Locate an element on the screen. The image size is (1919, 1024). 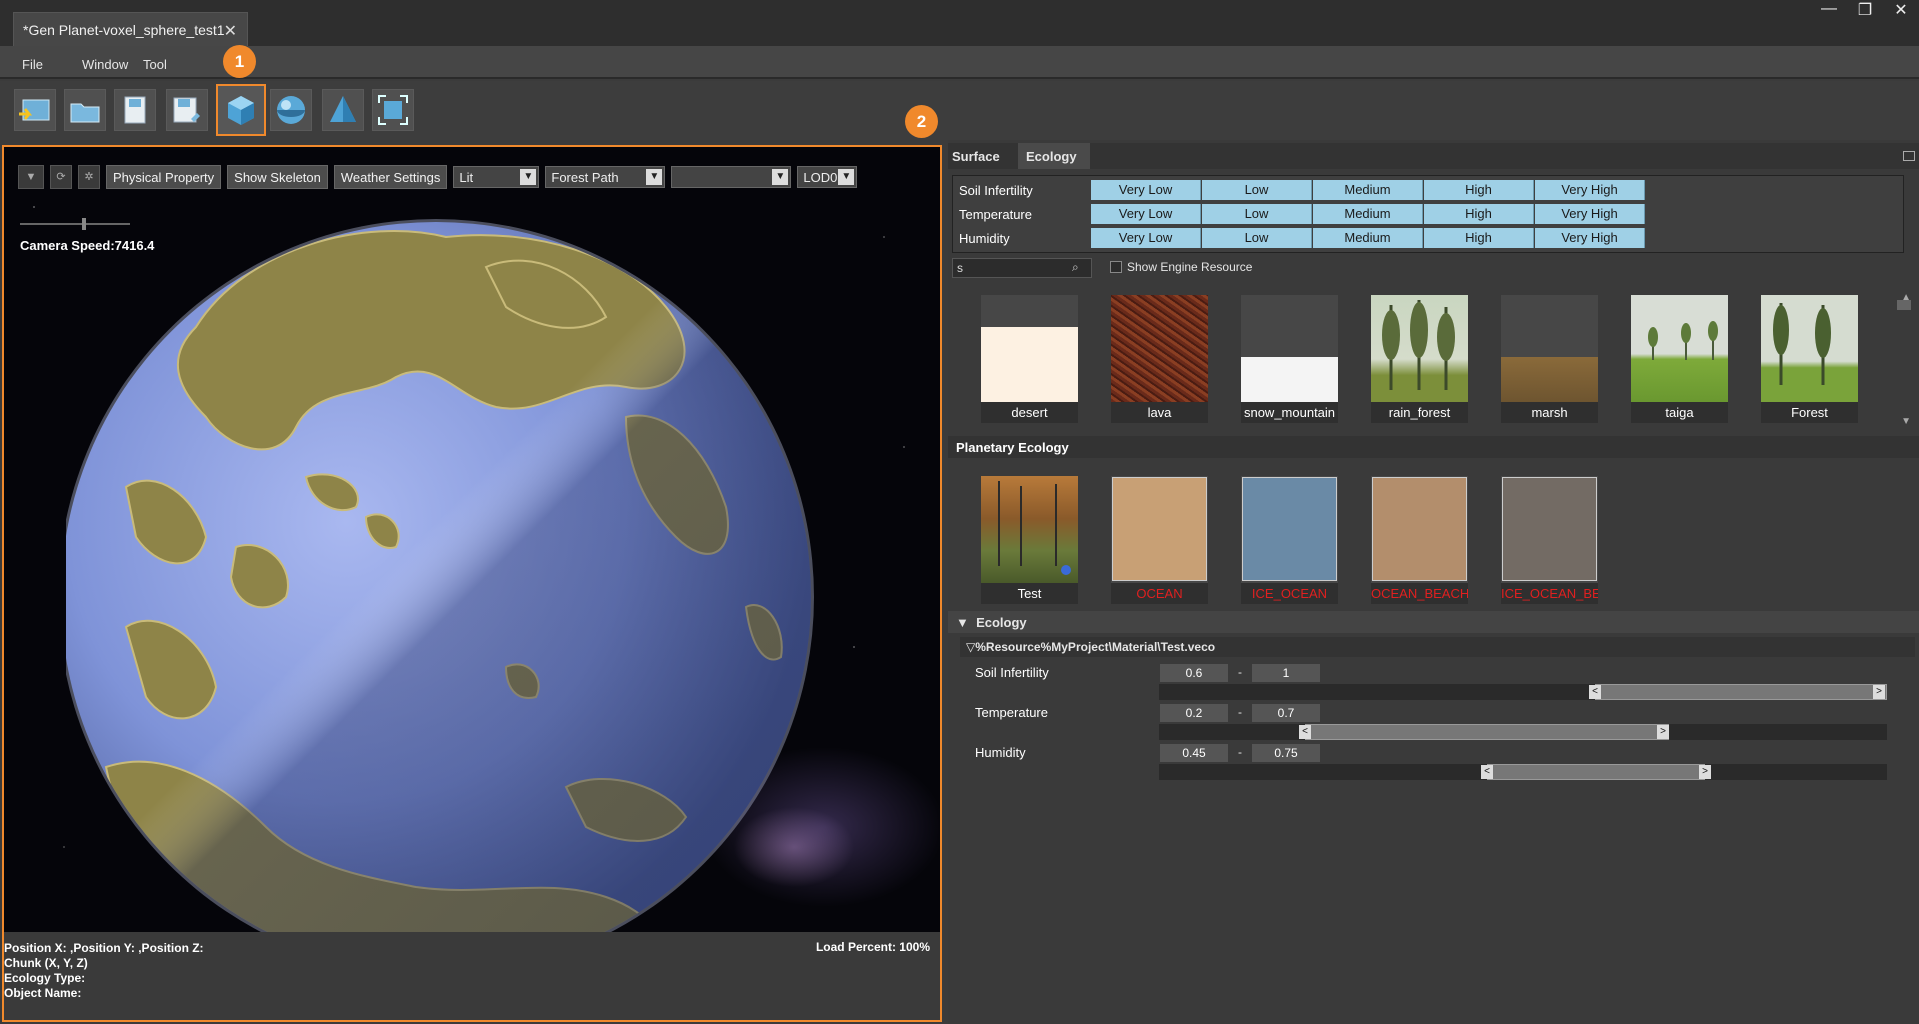
surface-item: snow_mountain is located at coordinates (1289, 359).